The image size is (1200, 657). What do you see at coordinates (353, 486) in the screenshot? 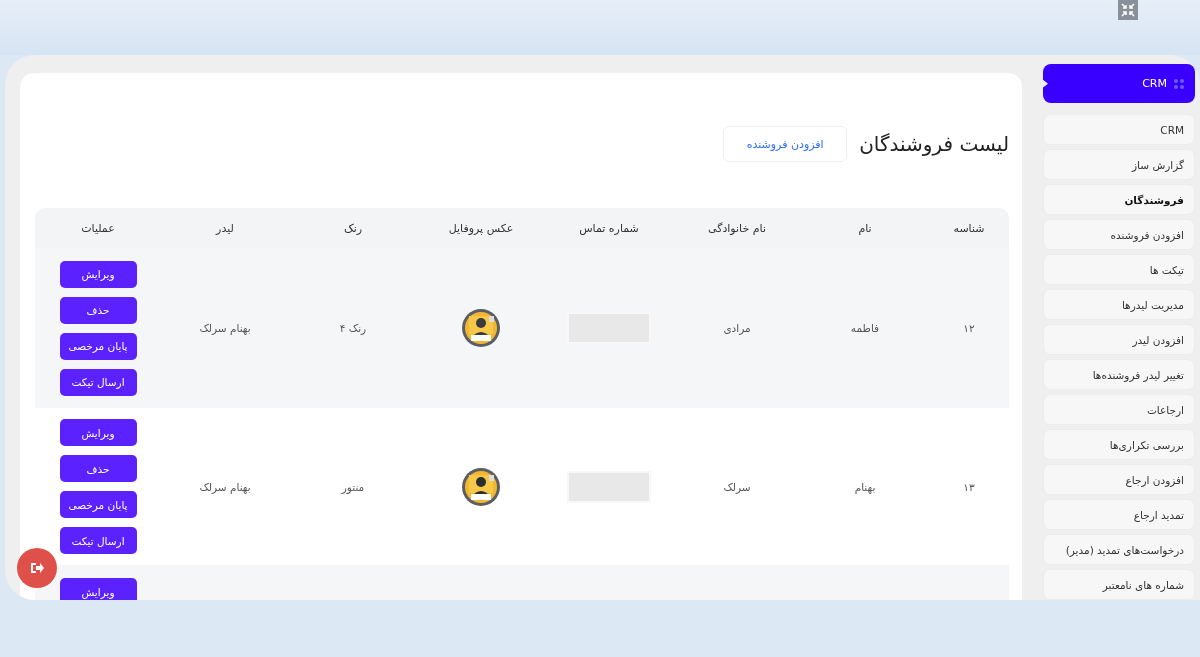
I see `table-cell-text: منتور` at bounding box center [353, 486].